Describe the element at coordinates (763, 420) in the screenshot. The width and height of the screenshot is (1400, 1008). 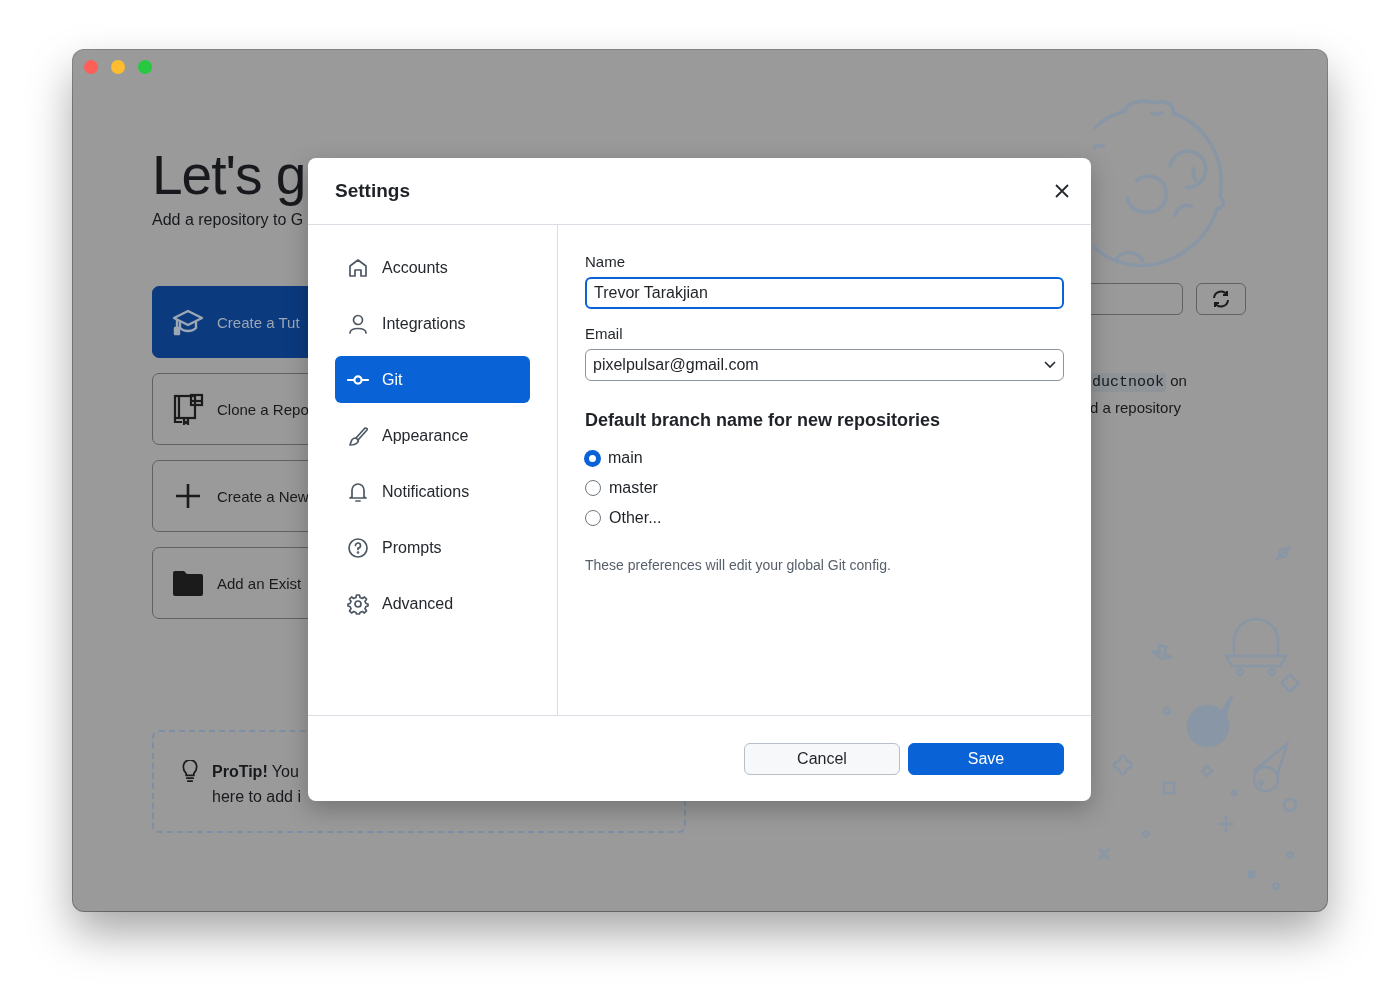
I see `section-heading: Default branch name for new repositories` at that location.